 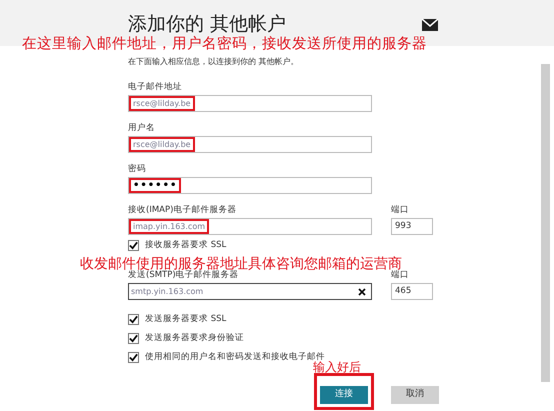 What do you see at coordinates (545, 223) in the screenshot?
I see `scrollbar` at bounding box center [545, 223].